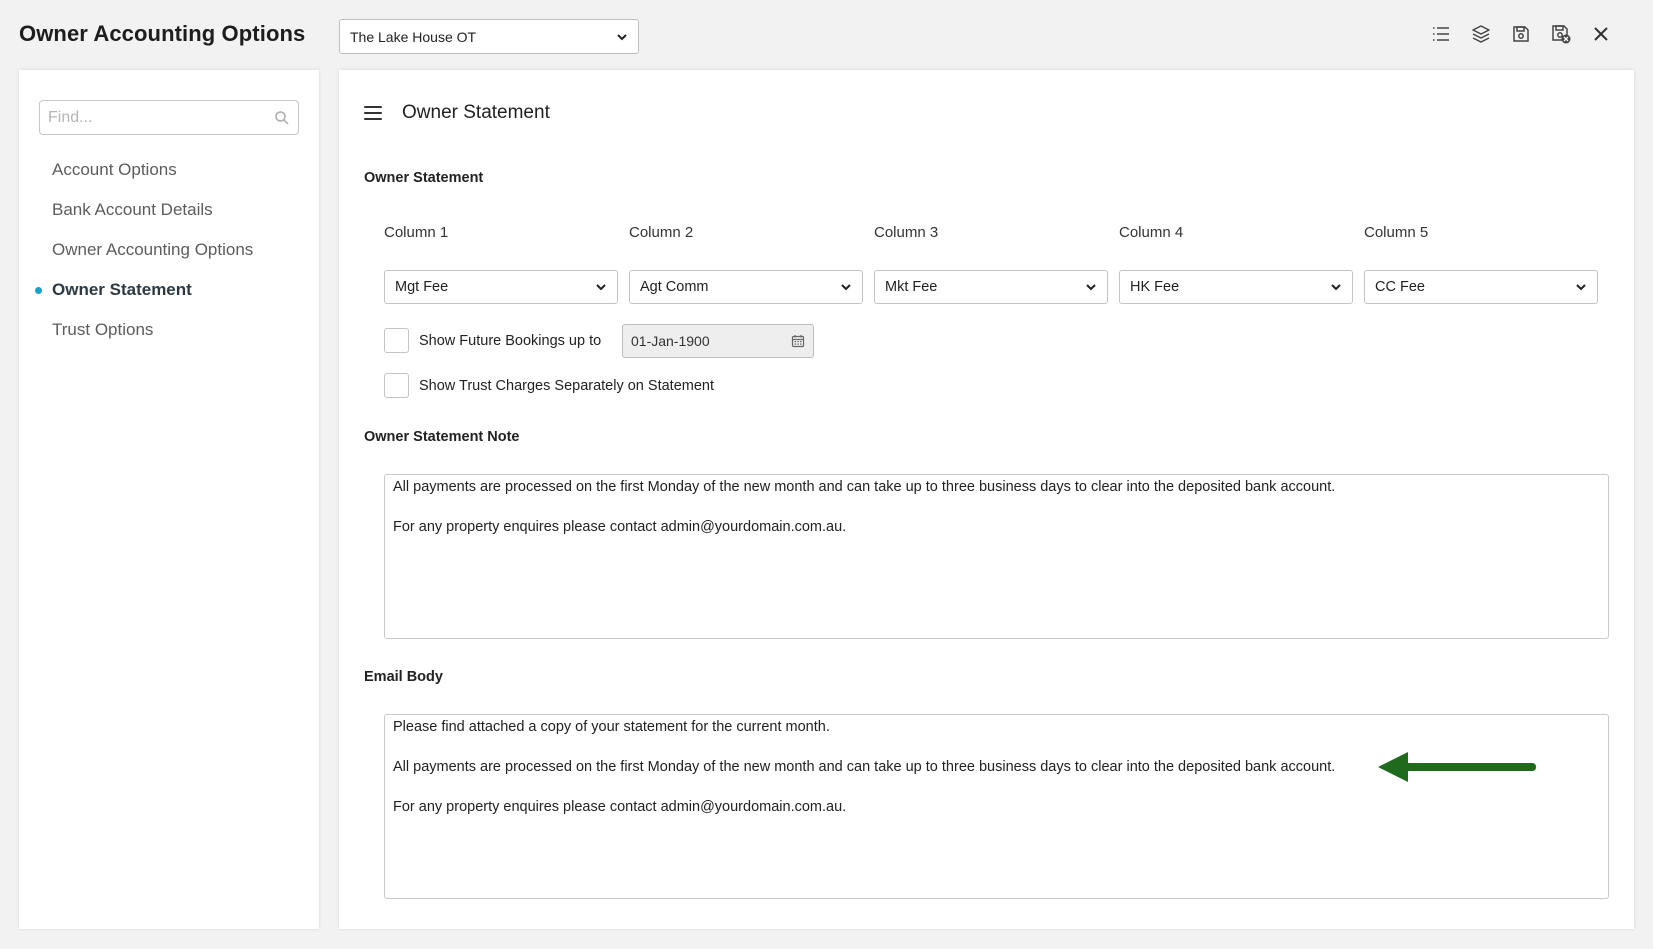 This screenshot has height=949, width=1653. What do you see at coordinates (403, 677) in the screenshot?
I see `section-label-email-body: Email Body` at bounding box center [403, 677].